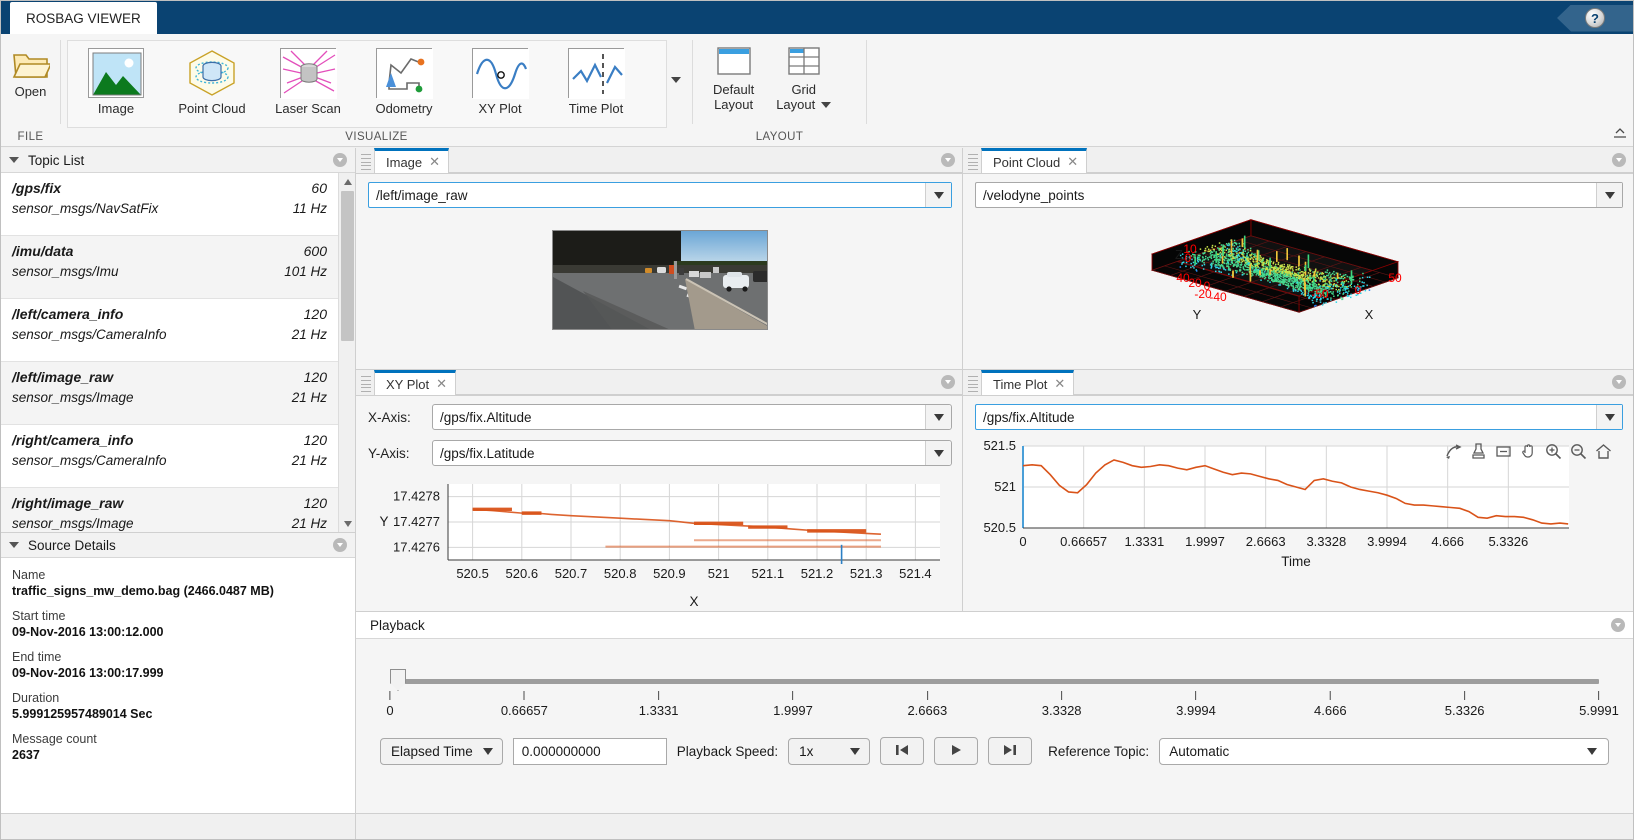  What do you see at coordinates (486, 417) in the screenshot?
I see `x-axis-value: /gps/fix.Altitude` at bounding box center [486, 417].